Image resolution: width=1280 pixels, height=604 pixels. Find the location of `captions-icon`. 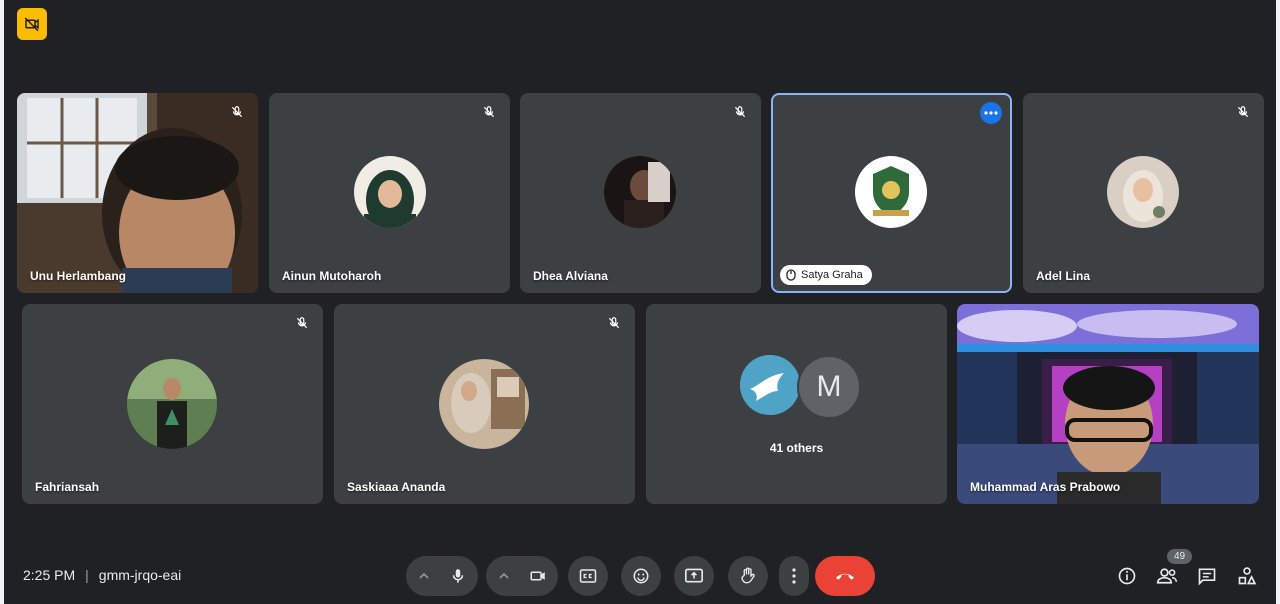

captions-icon is located at coordinates (588, 576).